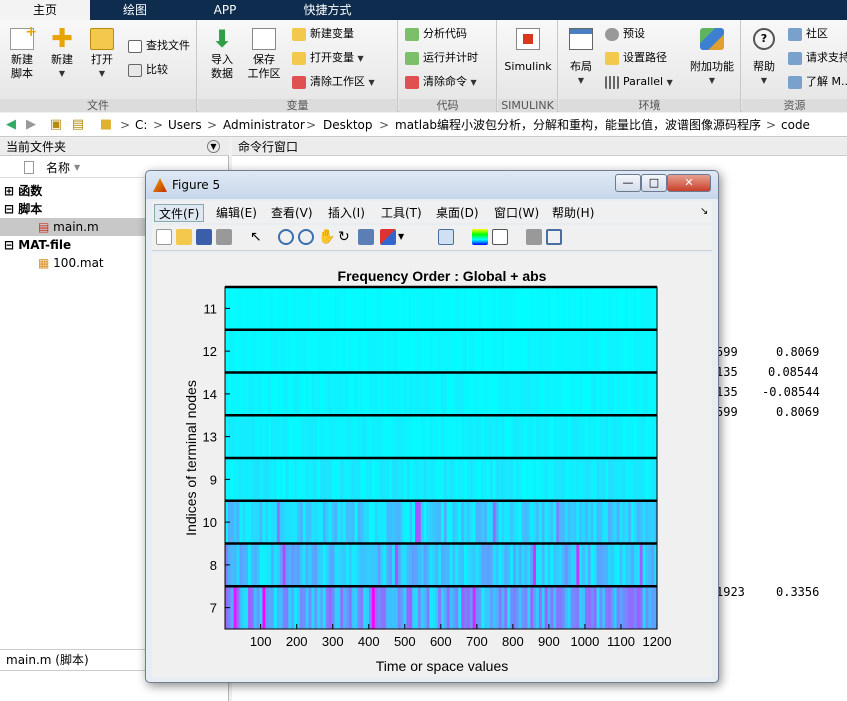  I want to click on layout-button: 布局 ▼, so click(581, 58).